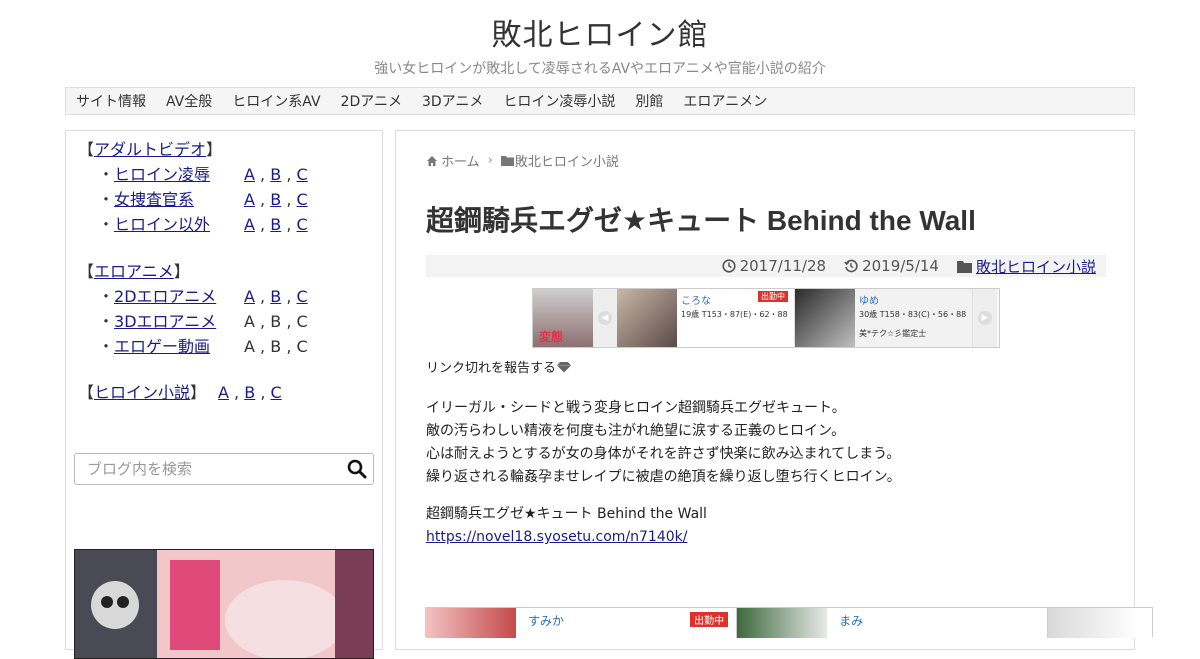 The image size is (1200, 659). Describe the element at coordinates (734, 314) in the screenshot. I see `ad-card-spec: 19歳 T153・87(E)・62・88` at that location.